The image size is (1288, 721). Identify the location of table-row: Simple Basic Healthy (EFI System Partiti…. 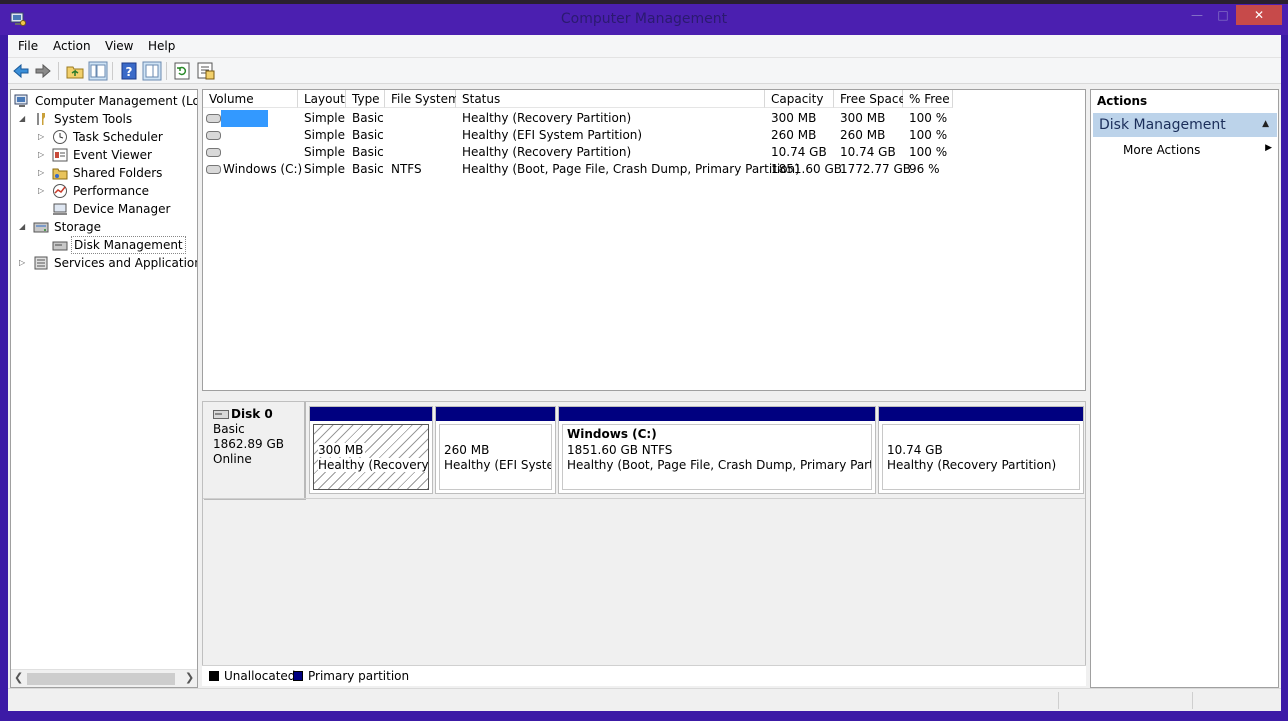
(644, 135).